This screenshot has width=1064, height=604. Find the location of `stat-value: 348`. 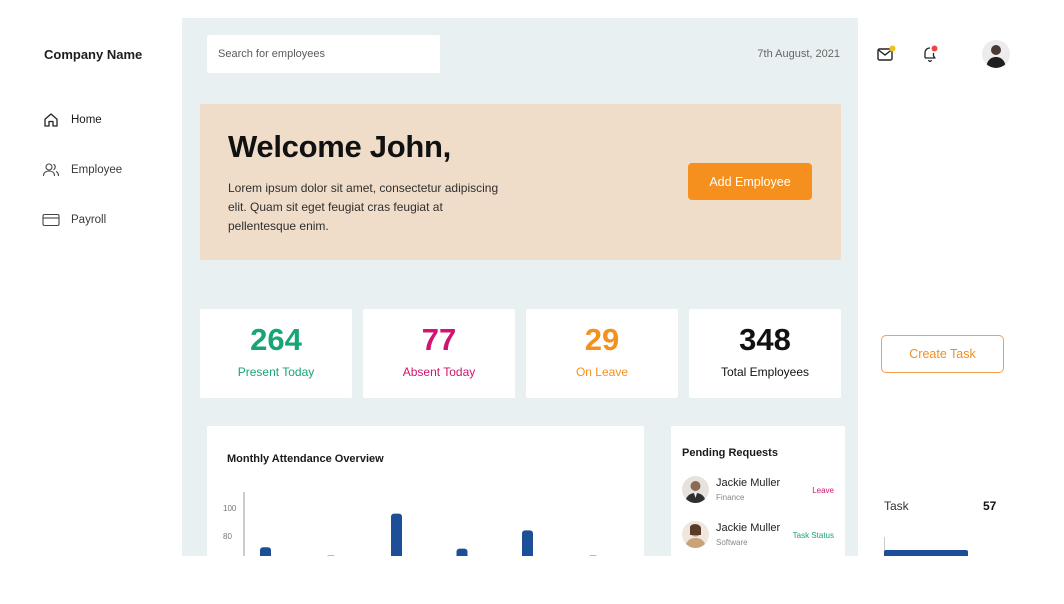

stat-value: 348 is located at coordinates (765, 339).